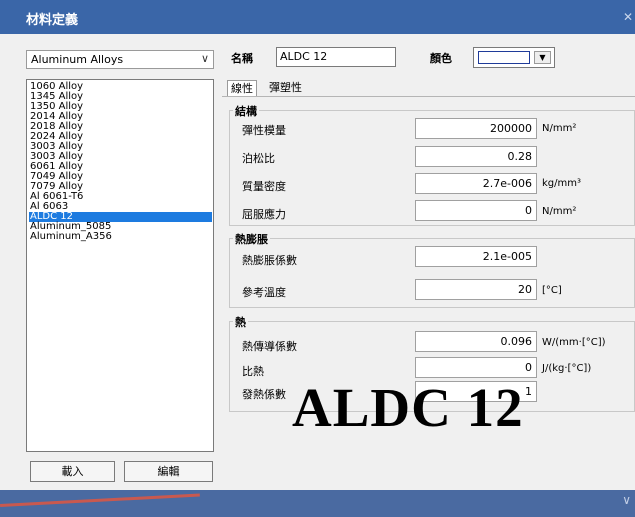  I want to click on edit-button: 編輯, so click(168, 471).